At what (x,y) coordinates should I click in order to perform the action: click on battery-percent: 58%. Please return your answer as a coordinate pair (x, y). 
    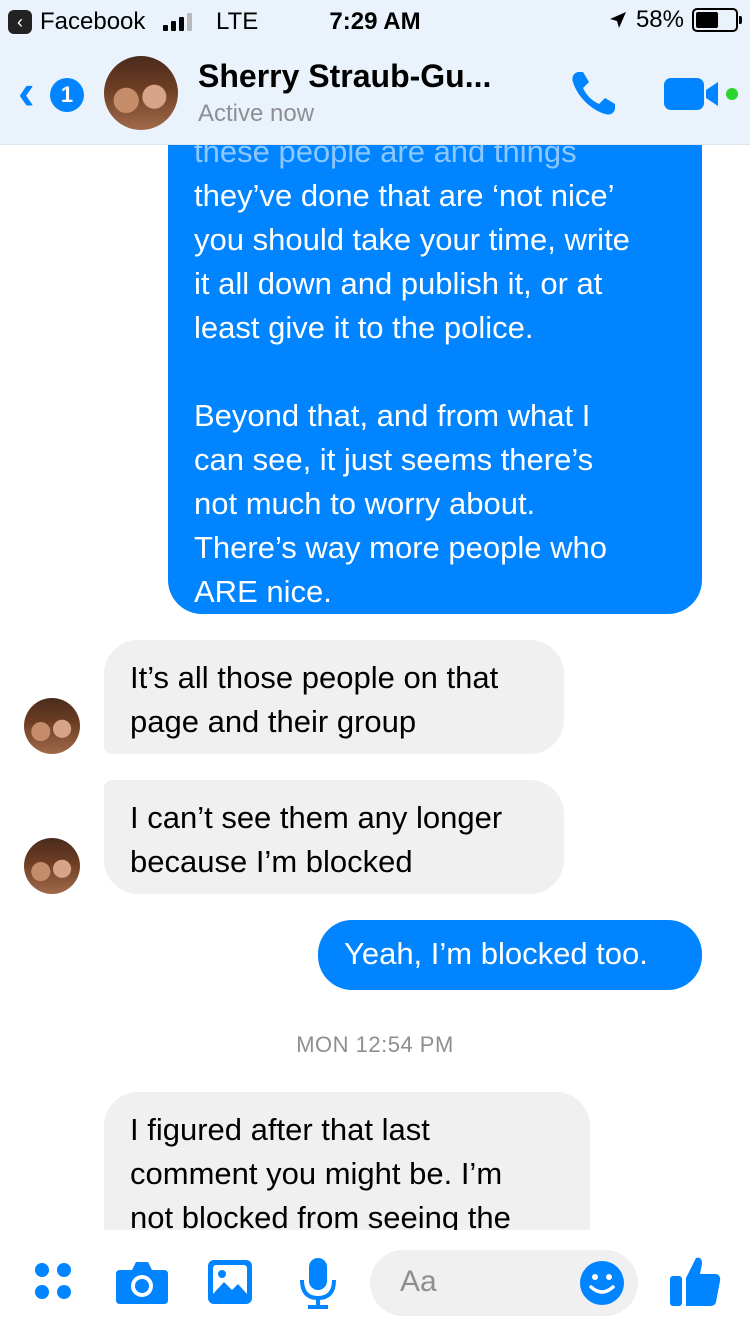
    Looking at the image, I should click on (659, 19).